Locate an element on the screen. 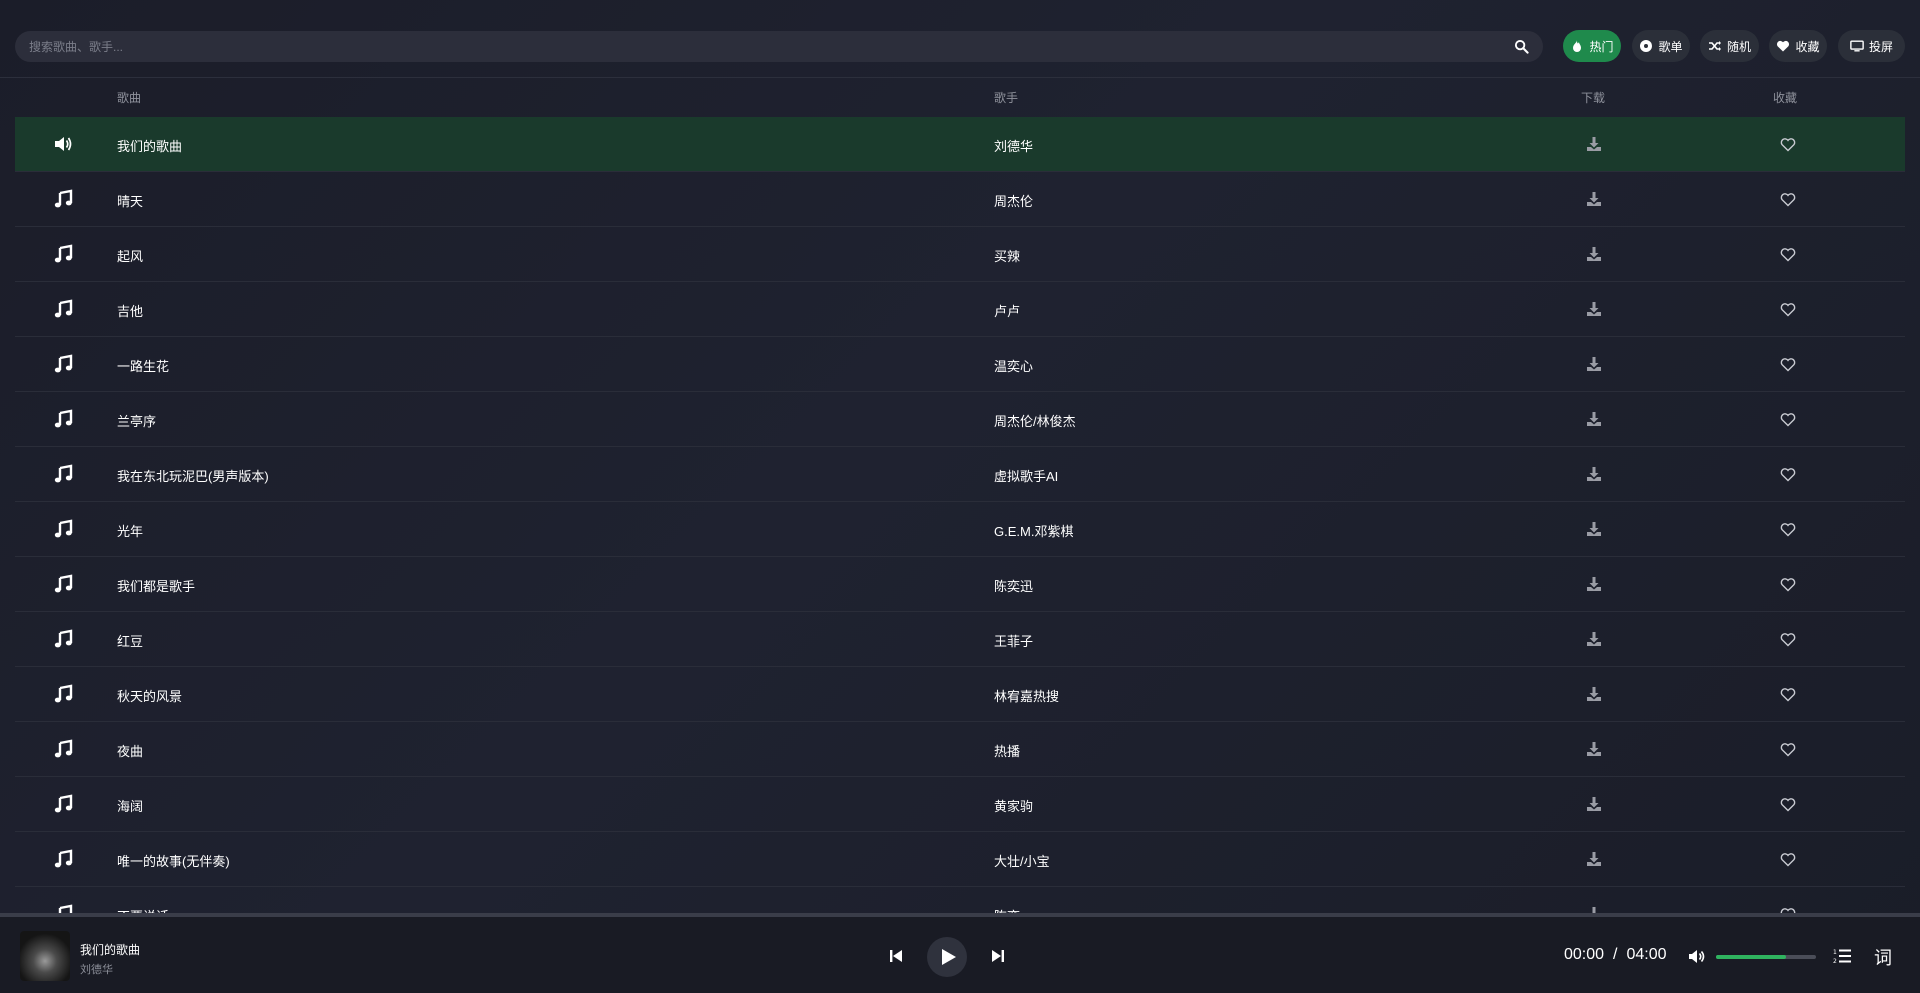  song-artist: G.E.M.邓紫棋 is located at coordinates (1034, 531).